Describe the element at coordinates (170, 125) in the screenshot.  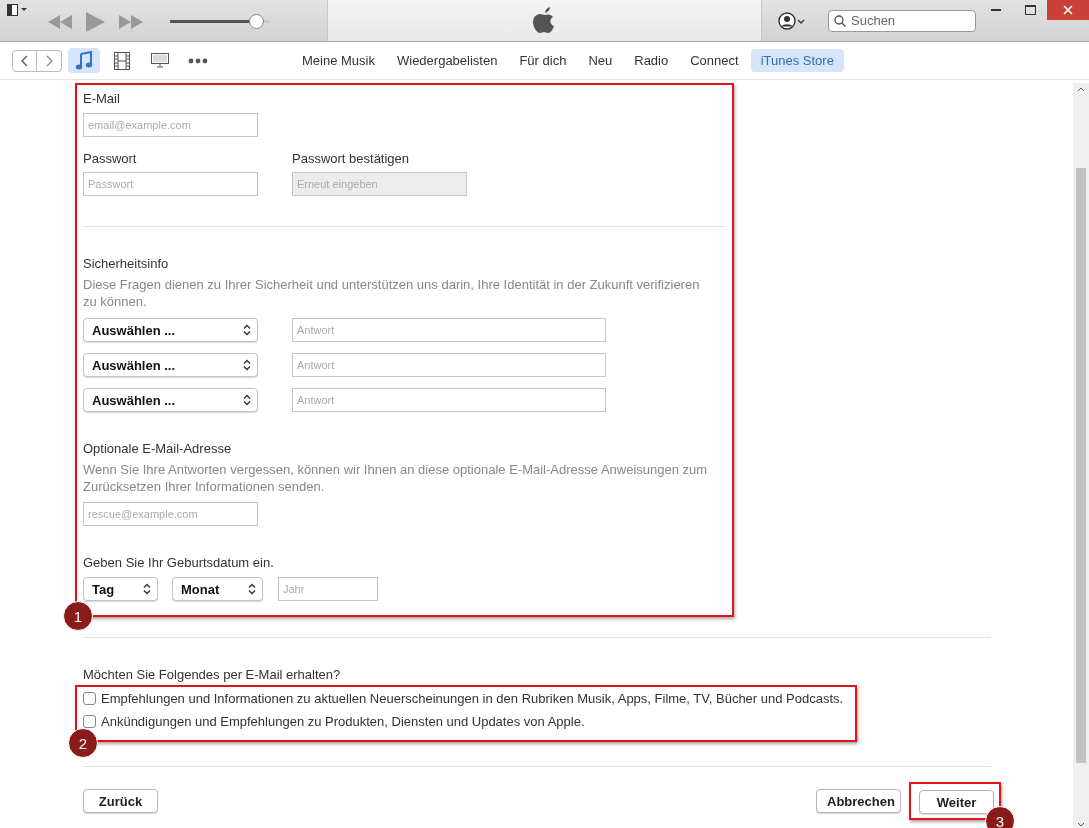
I see `email-field: email@example.com` at that location.